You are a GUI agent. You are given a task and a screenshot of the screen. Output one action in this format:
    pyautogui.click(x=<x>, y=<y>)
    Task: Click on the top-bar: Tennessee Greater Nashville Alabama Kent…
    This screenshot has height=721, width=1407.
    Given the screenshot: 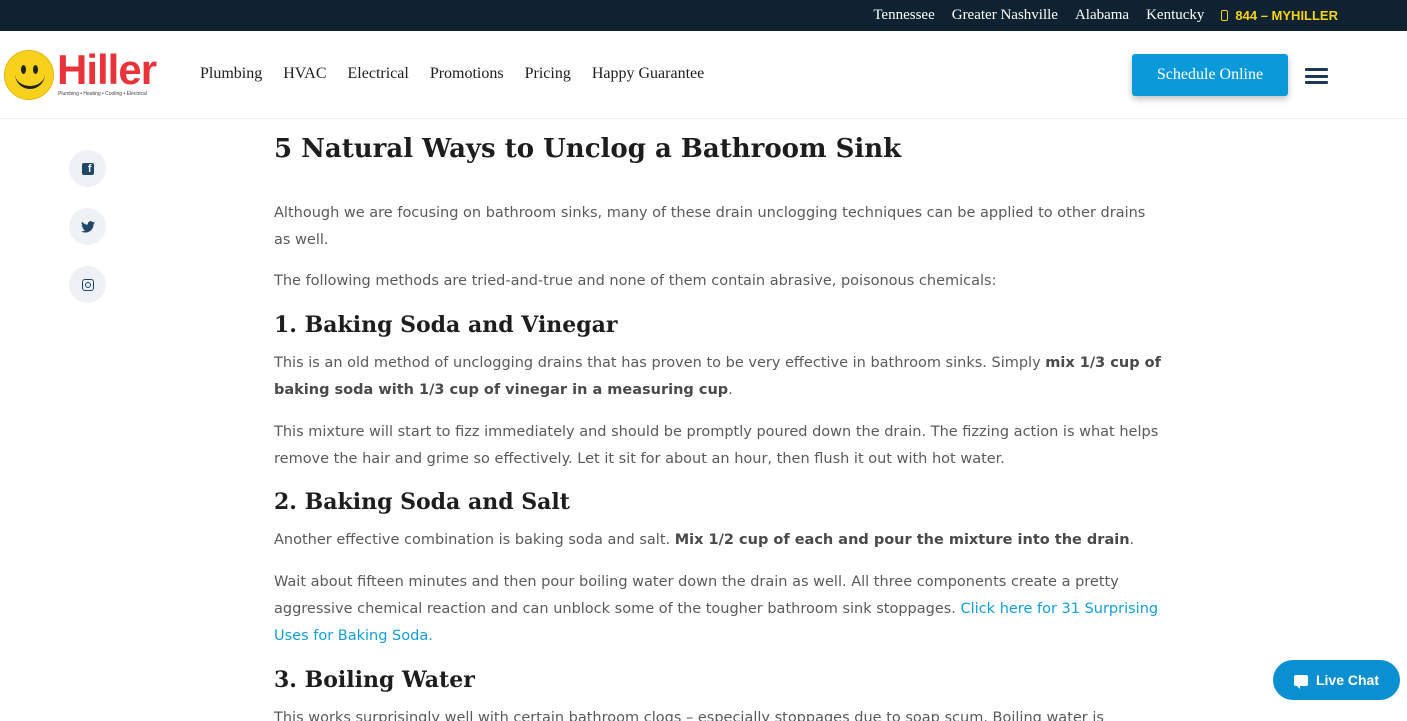 What is the action you would take?
    pyautogui.click(x=703, y=15)
    